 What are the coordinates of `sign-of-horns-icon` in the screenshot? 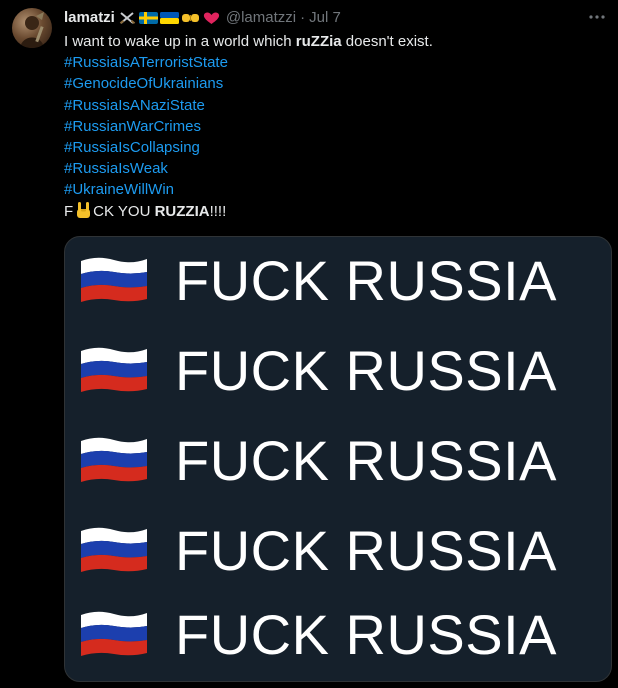 It's located at (83, 210).